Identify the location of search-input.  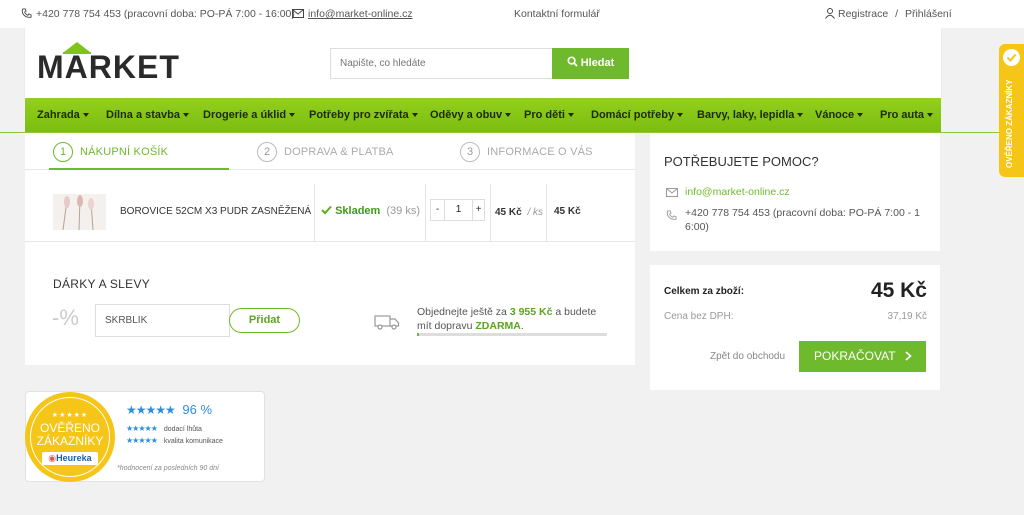
(441, 63).